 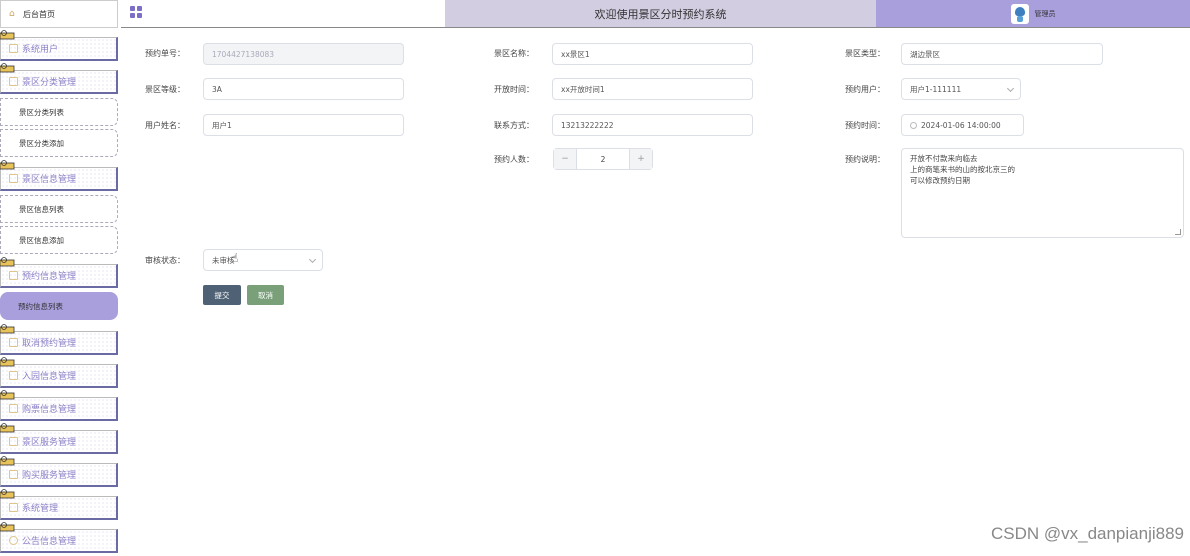 I want to click on booking-no-label: 预约单号：, so click(x=165, y=53).